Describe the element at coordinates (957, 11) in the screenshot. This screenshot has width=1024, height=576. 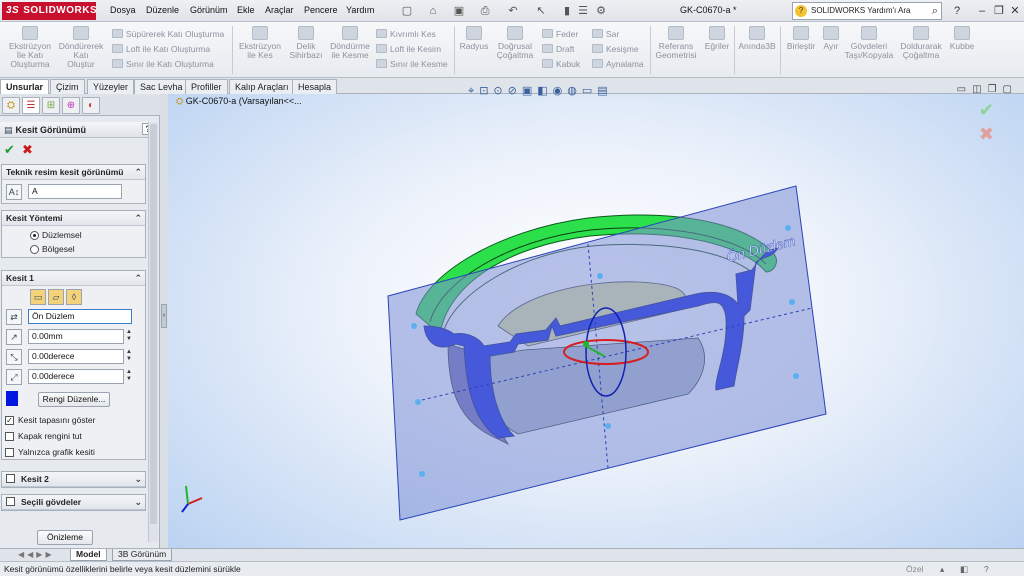
I see `help-menu-icon: ?` at that location.